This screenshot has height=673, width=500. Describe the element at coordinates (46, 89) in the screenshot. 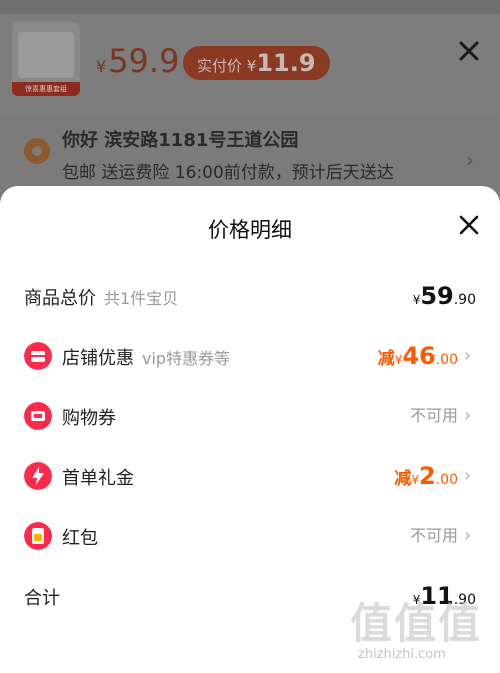

I see `thumbnail-caption: 惊喜惠惠套组` at that location.